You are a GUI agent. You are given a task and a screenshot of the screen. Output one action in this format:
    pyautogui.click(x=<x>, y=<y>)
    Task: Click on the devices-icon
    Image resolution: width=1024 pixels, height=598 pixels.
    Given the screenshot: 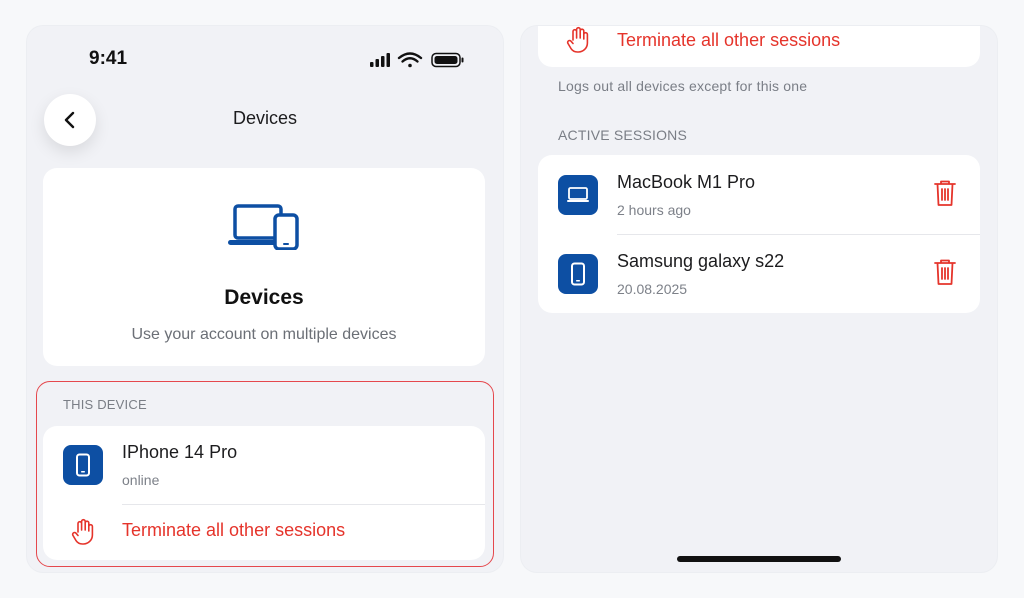 What is the action you would take?
    pyautogui.click(x=263, y=227)
    